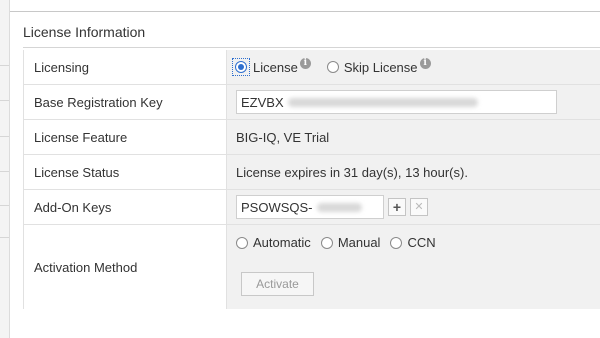  I want to click on skip-license-option-label: Skip License, so click(380, 67).